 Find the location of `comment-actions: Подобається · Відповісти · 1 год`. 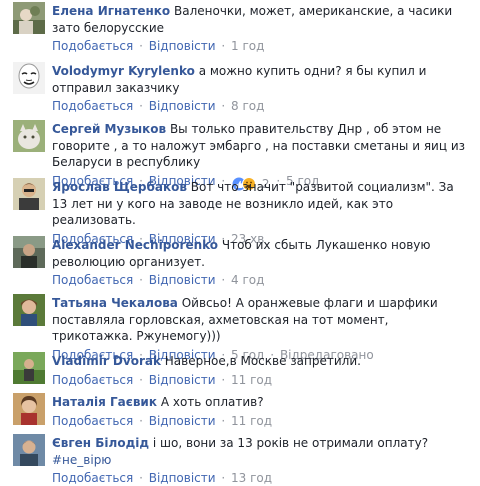

comment-actions: Подобається · Відповісти · 1 год is located at coordinates (262, 46).